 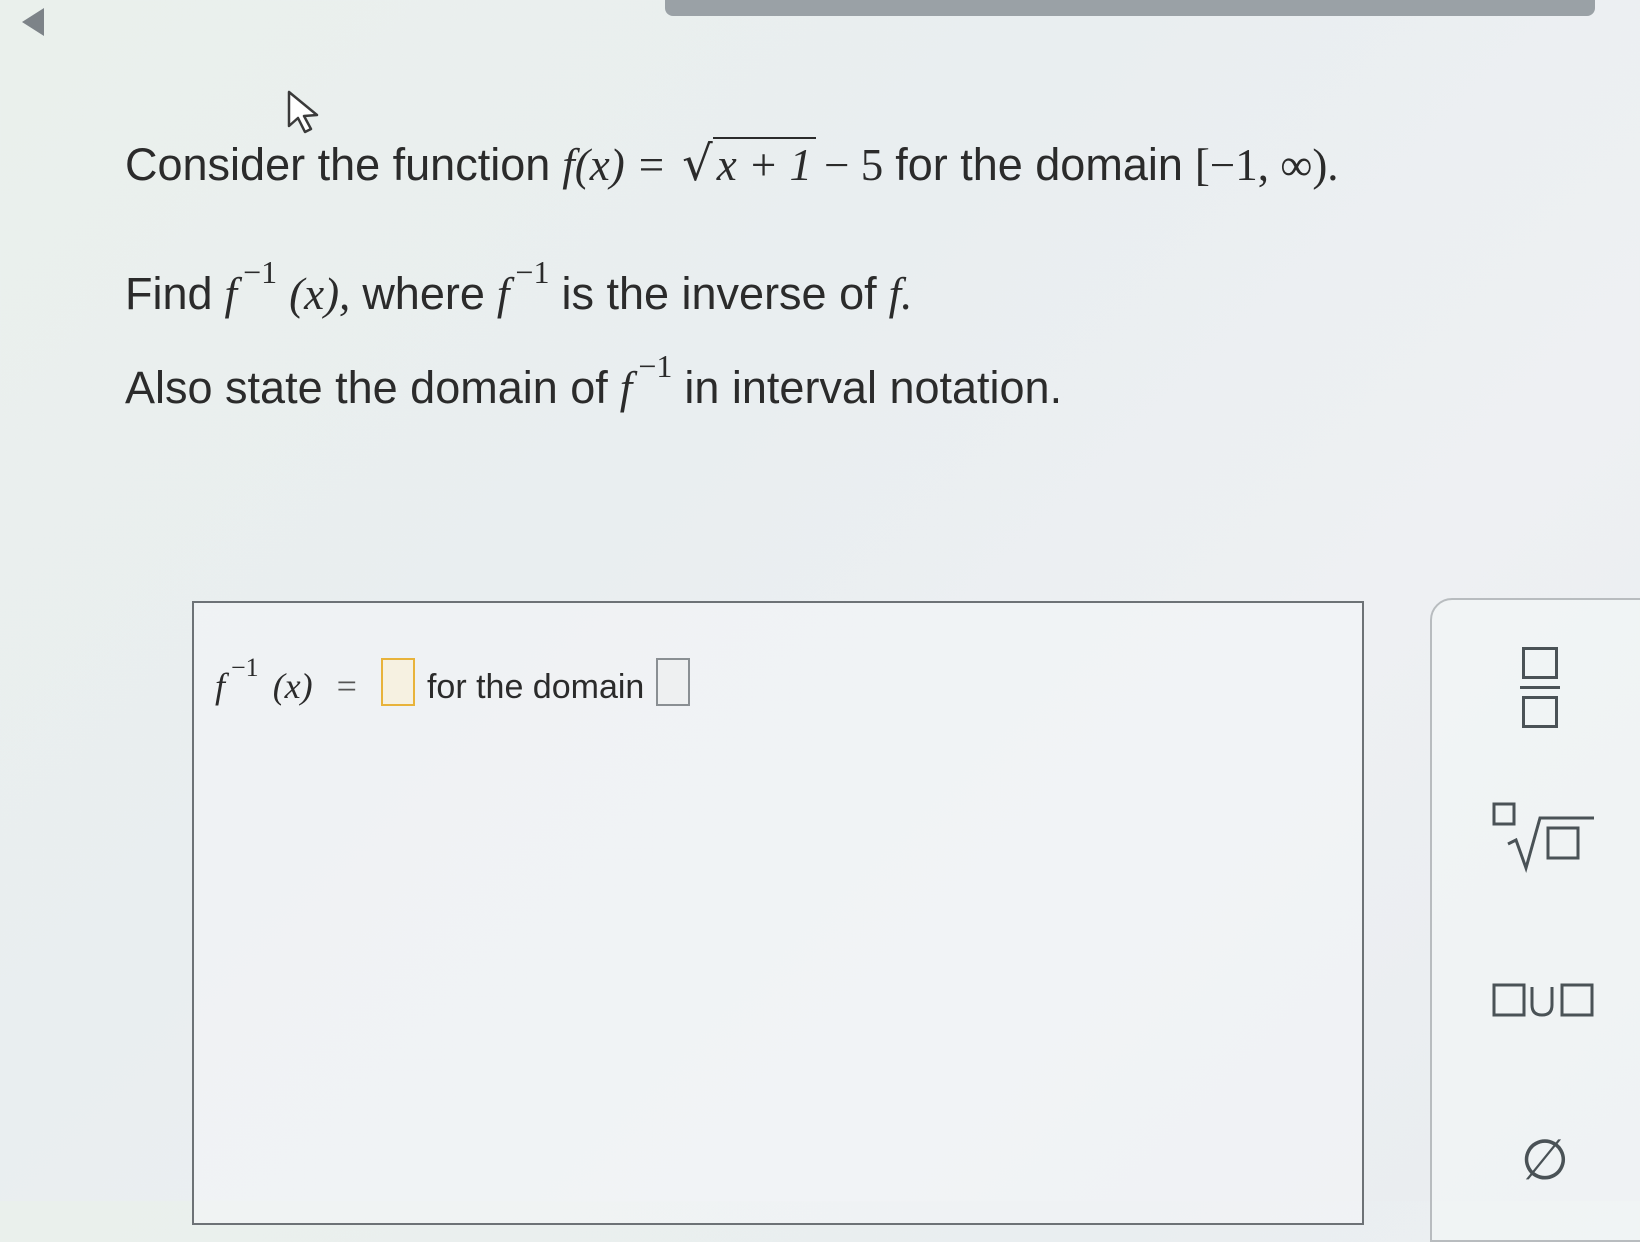 What do you see at coordinates (535, 687) in the screenshot?
I see `answer-domain-label: for the domain` at bounding box center [535, 687].